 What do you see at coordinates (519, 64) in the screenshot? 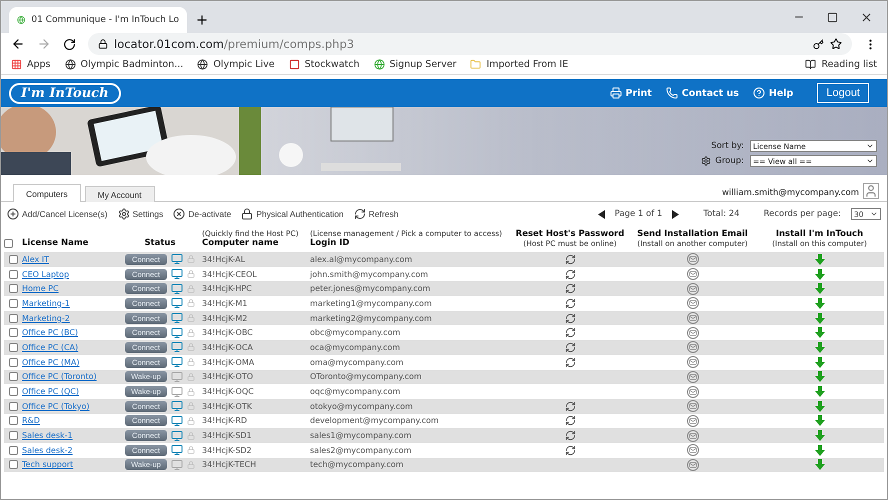
I see `bookmark: Imported From IE` at bounding box center [519, 64].